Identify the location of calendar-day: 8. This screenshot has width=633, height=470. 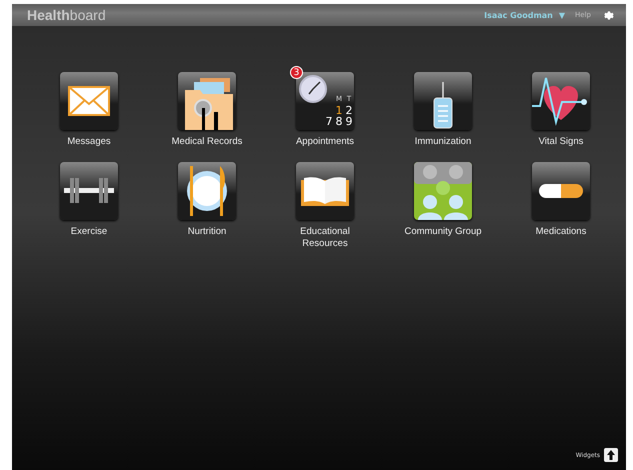
(339, 121).